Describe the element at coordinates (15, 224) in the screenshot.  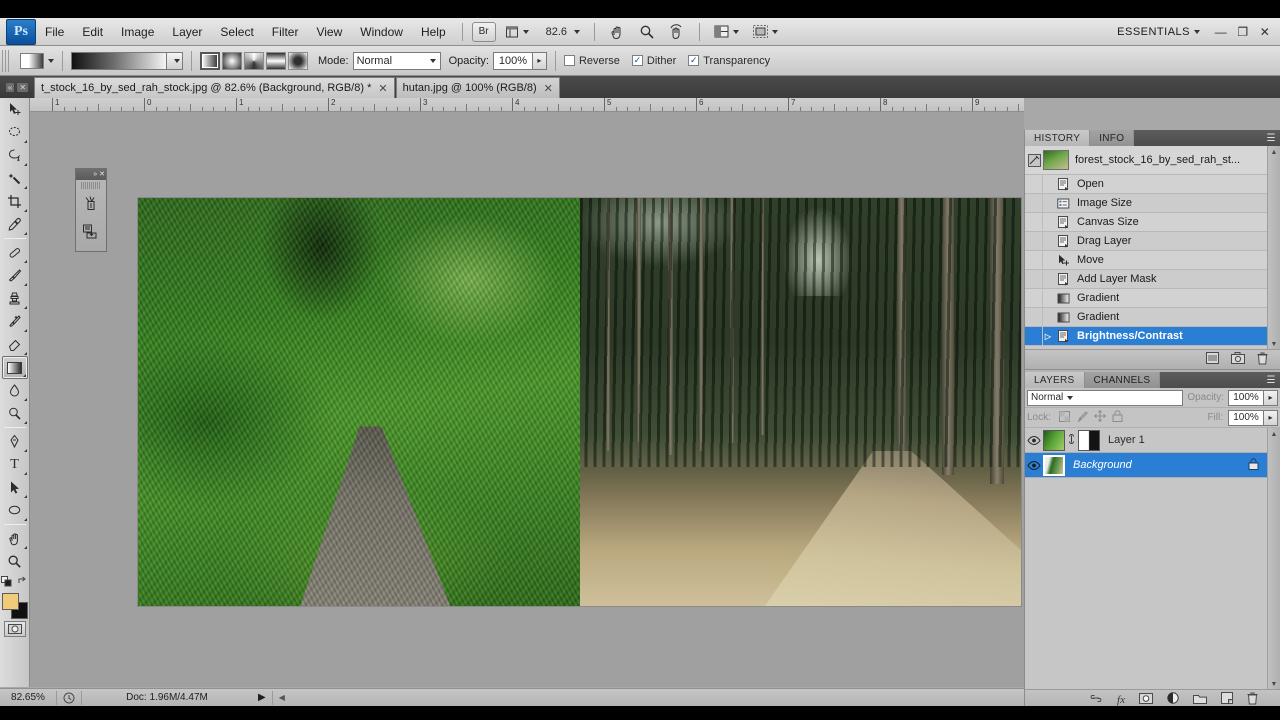
I see `eyedropper-tool` at that location.